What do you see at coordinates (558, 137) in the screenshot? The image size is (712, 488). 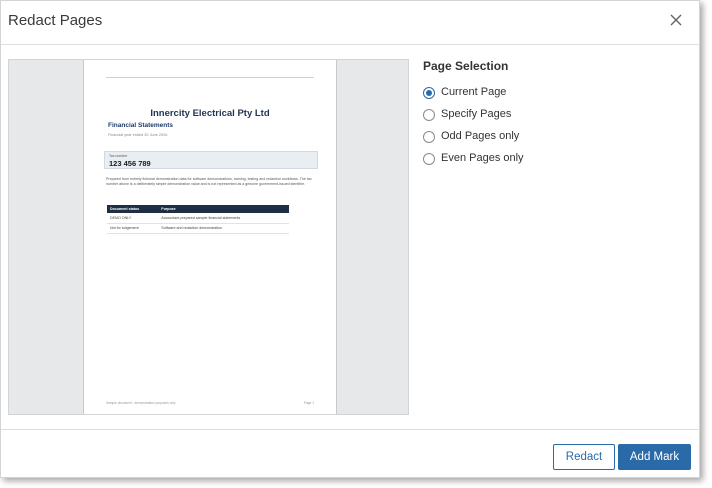 I see `radio-option-odd-pages: Odd Pages only` at bounding box center [558, 137].